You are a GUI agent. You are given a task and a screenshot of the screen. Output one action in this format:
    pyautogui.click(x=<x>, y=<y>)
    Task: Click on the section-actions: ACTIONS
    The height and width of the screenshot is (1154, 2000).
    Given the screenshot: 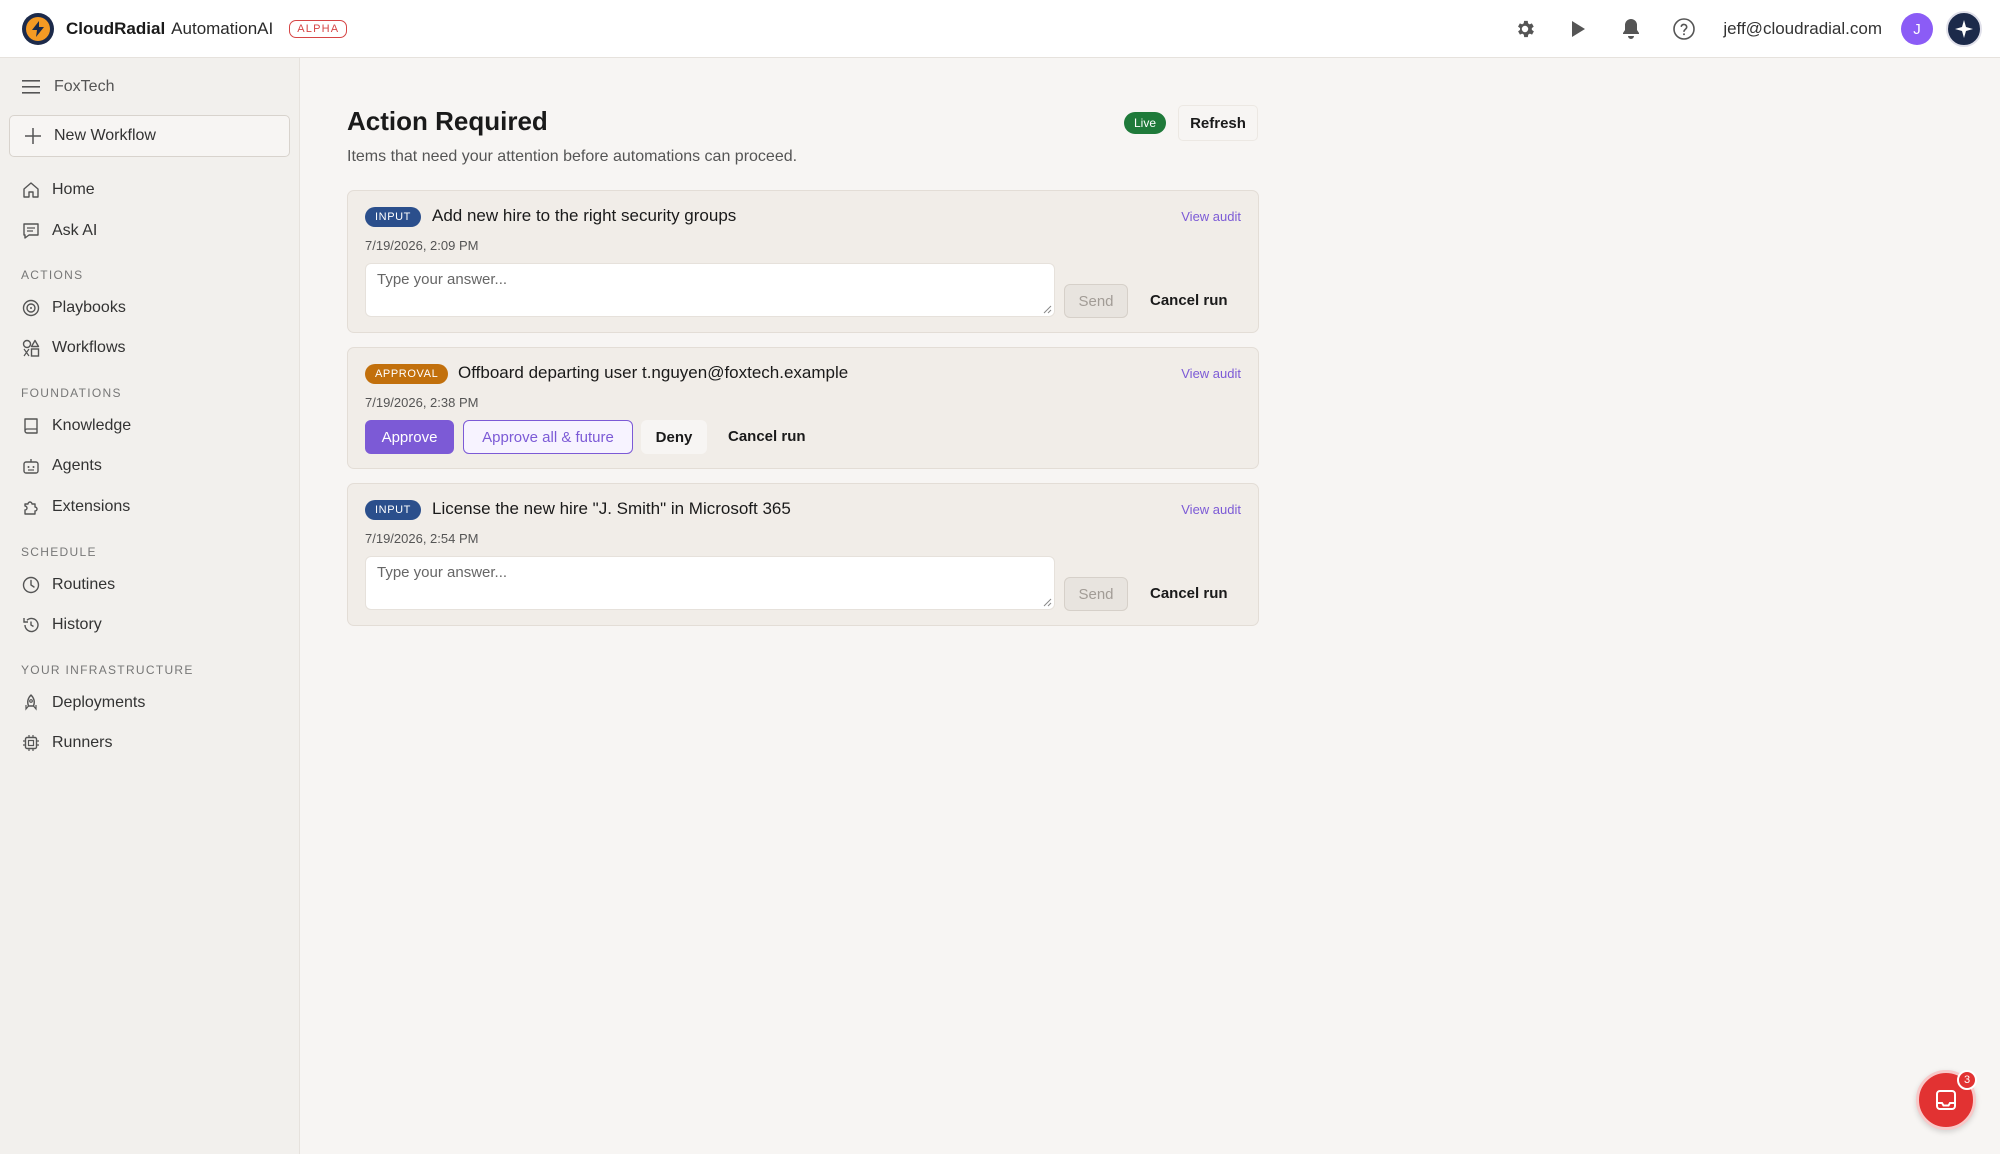 What is the action you would take?
    pyautogui.click(x=52, y=275)
    